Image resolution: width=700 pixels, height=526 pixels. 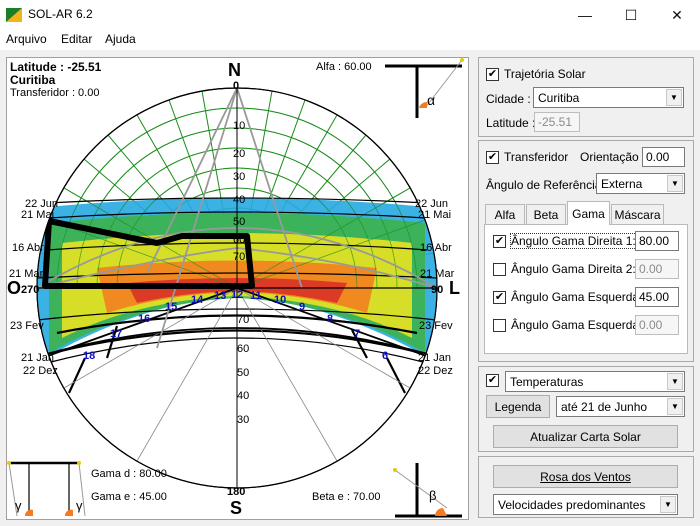 What do you see at coordinates (239, 154) in the screenshot?
I see `altitude-label: 20` at bounding box center [239, 154].